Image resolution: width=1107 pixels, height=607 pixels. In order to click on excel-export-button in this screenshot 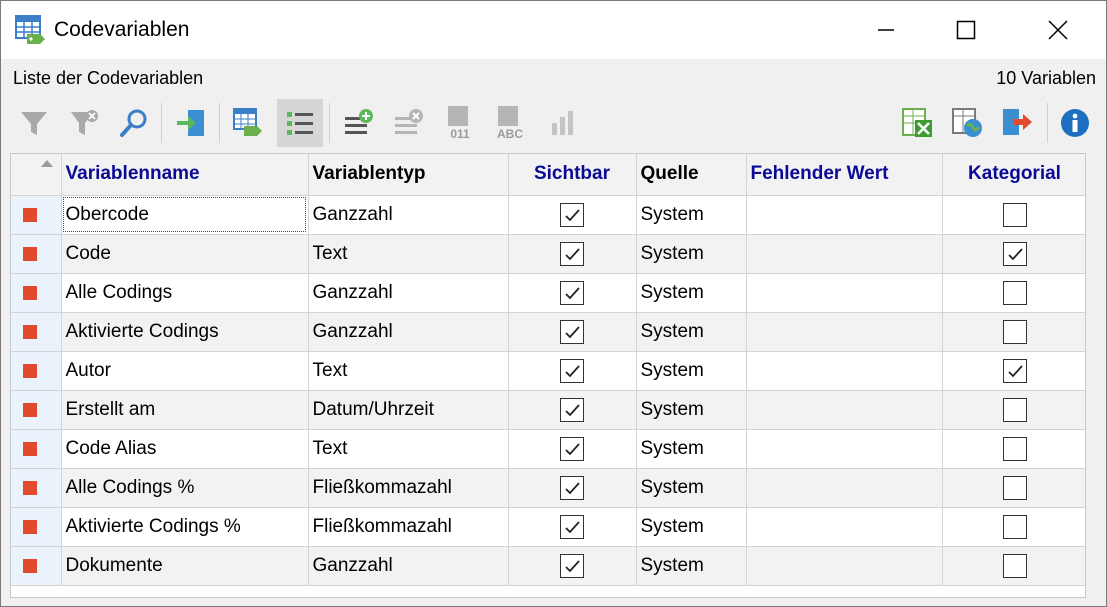, I will do `click(917, 123)`.